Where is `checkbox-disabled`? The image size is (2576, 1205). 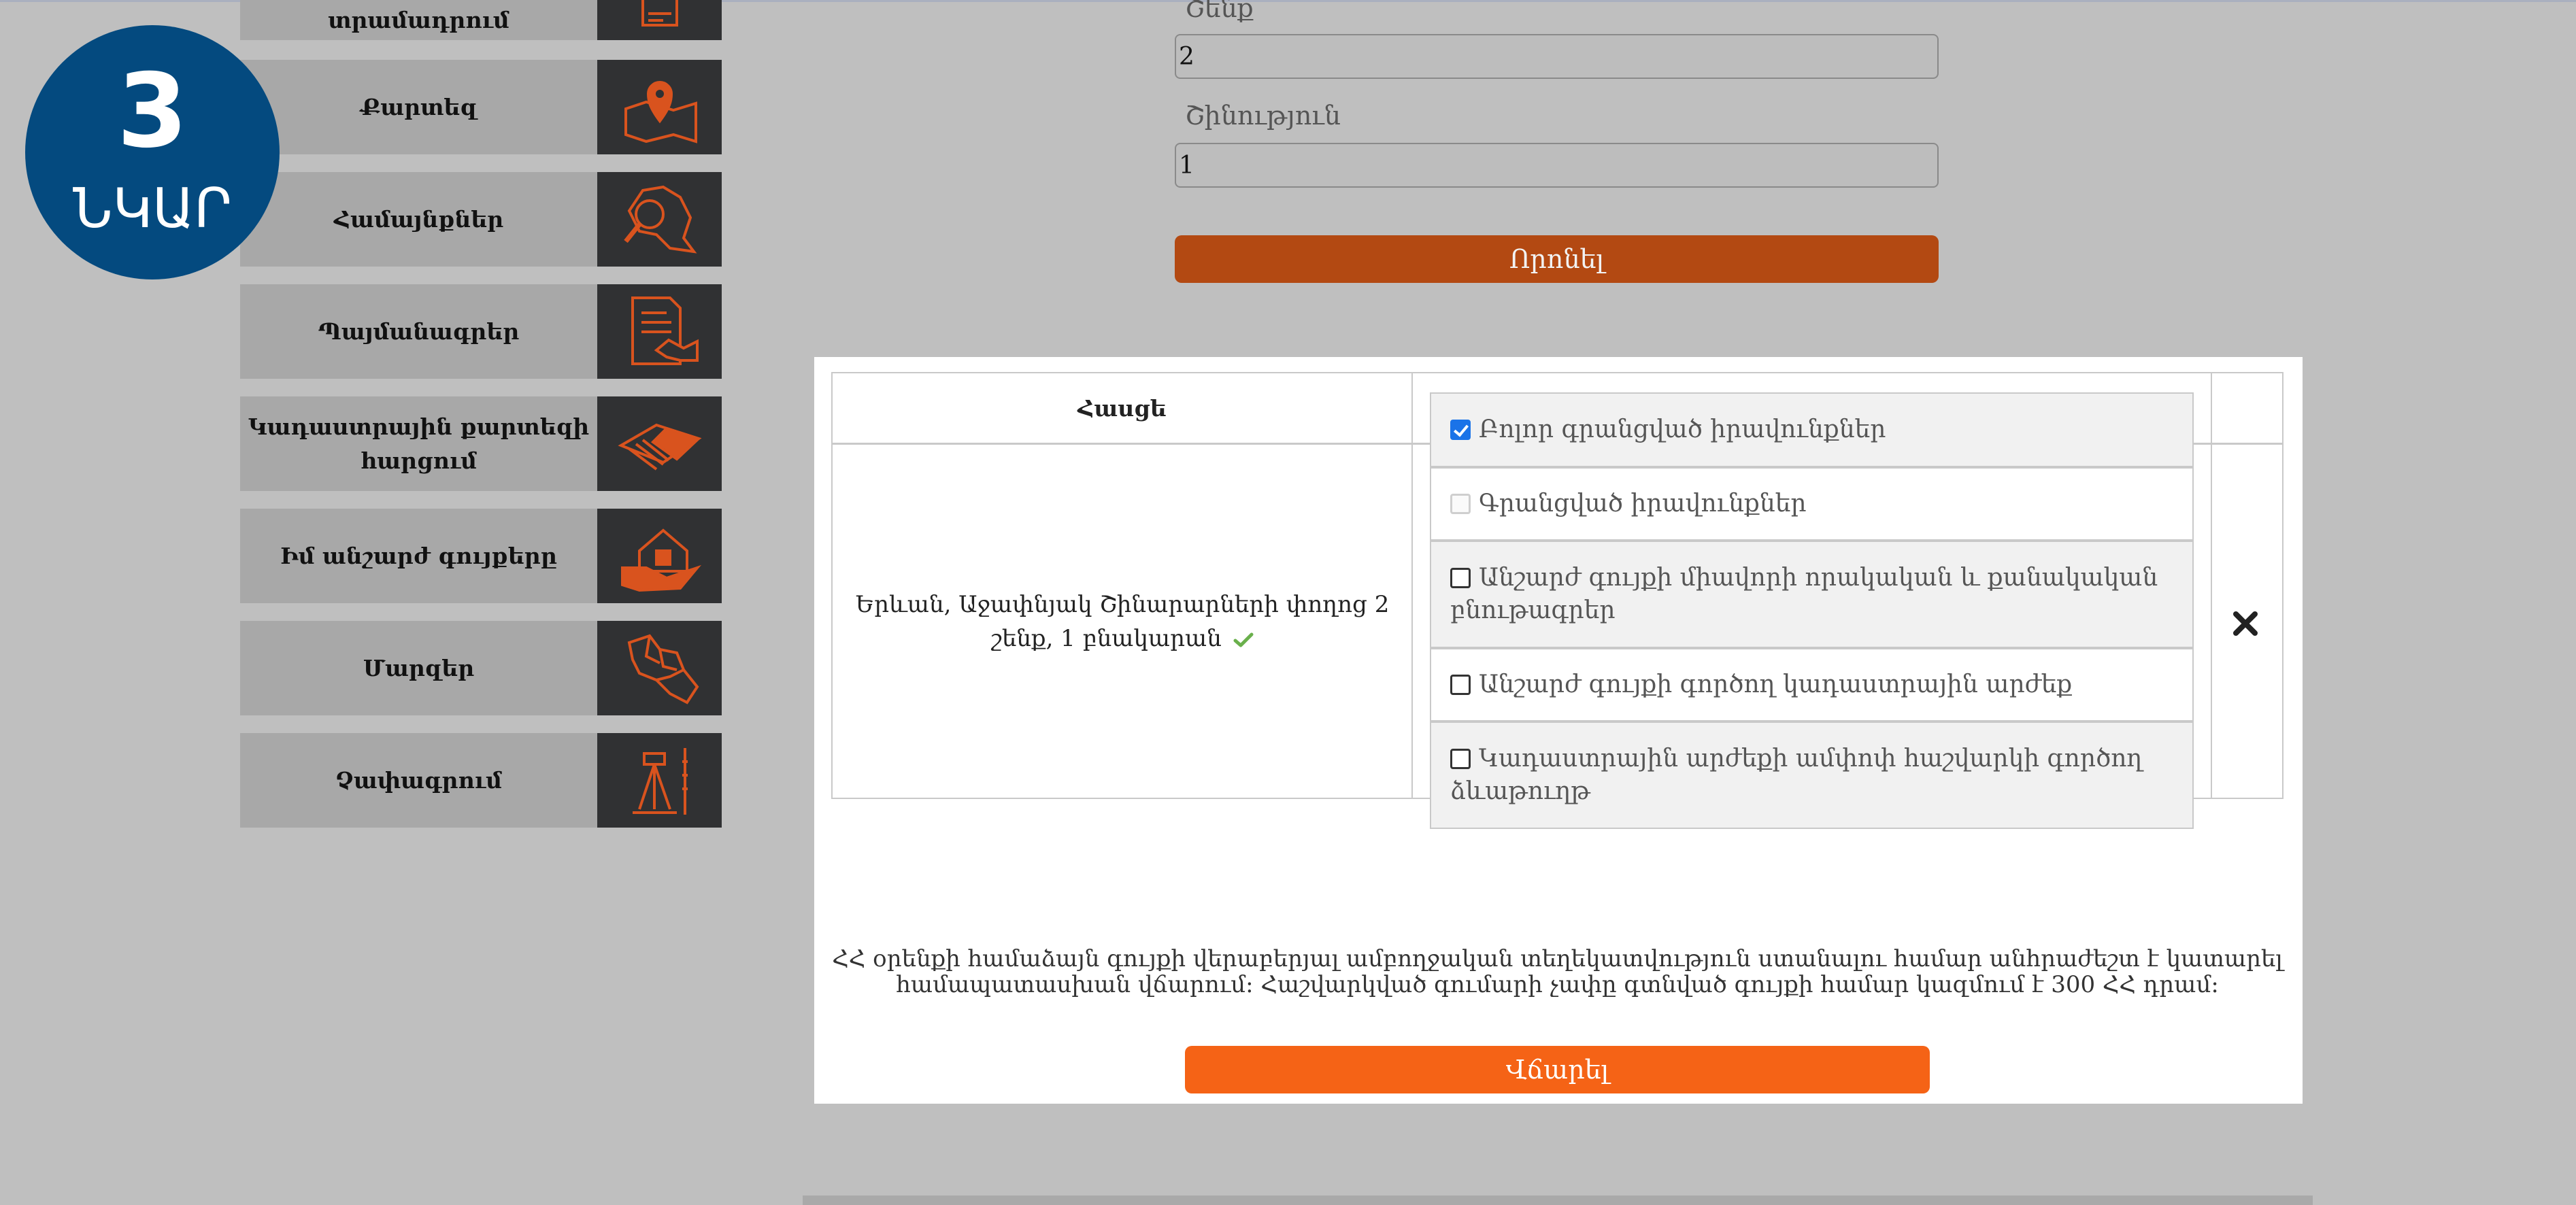 checkbox-disabled is located at coordinates (1460, 504).